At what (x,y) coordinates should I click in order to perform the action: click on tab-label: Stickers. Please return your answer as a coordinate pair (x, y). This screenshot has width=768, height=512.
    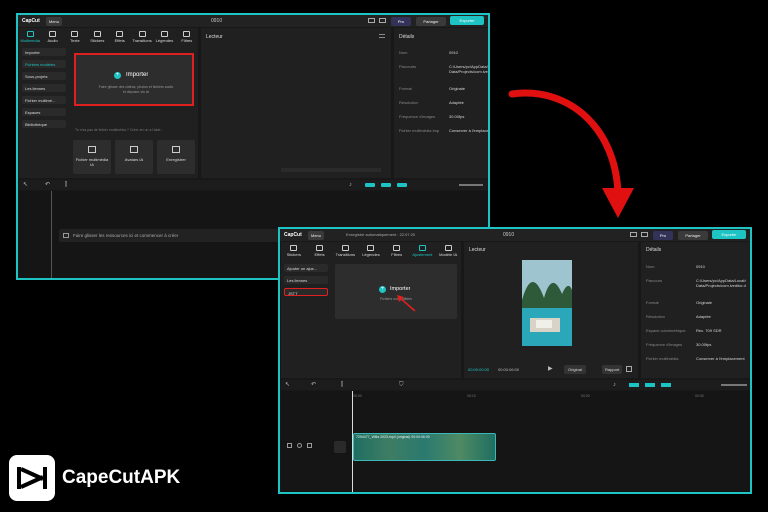
    Looking at the image, I should click on (293, 254).